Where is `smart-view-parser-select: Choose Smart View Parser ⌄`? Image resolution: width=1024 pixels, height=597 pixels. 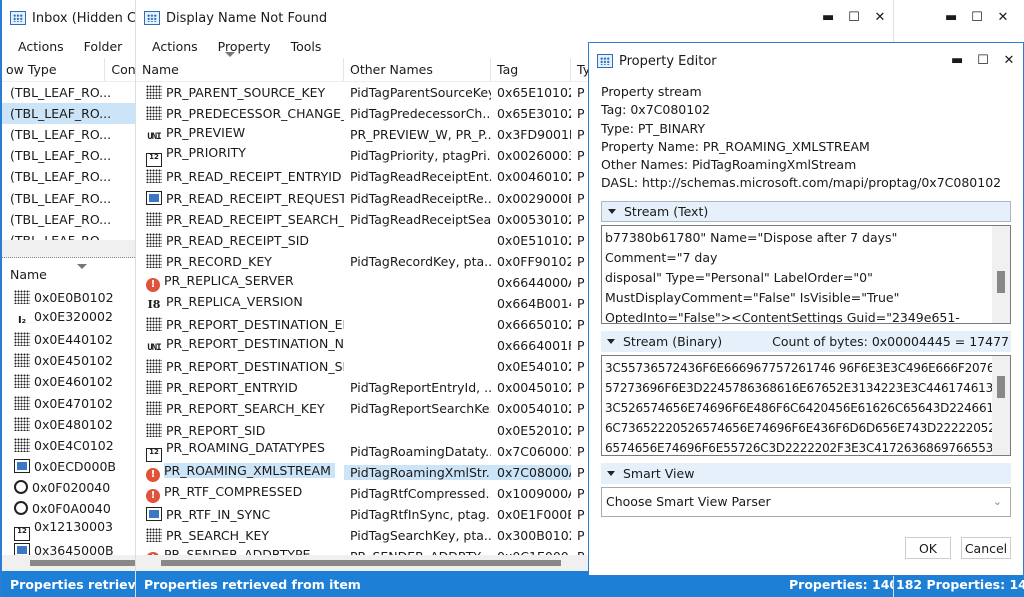
smart-view-parser-select: Choose Smart View Parser ⌄ is located at coordinates (806, 501).